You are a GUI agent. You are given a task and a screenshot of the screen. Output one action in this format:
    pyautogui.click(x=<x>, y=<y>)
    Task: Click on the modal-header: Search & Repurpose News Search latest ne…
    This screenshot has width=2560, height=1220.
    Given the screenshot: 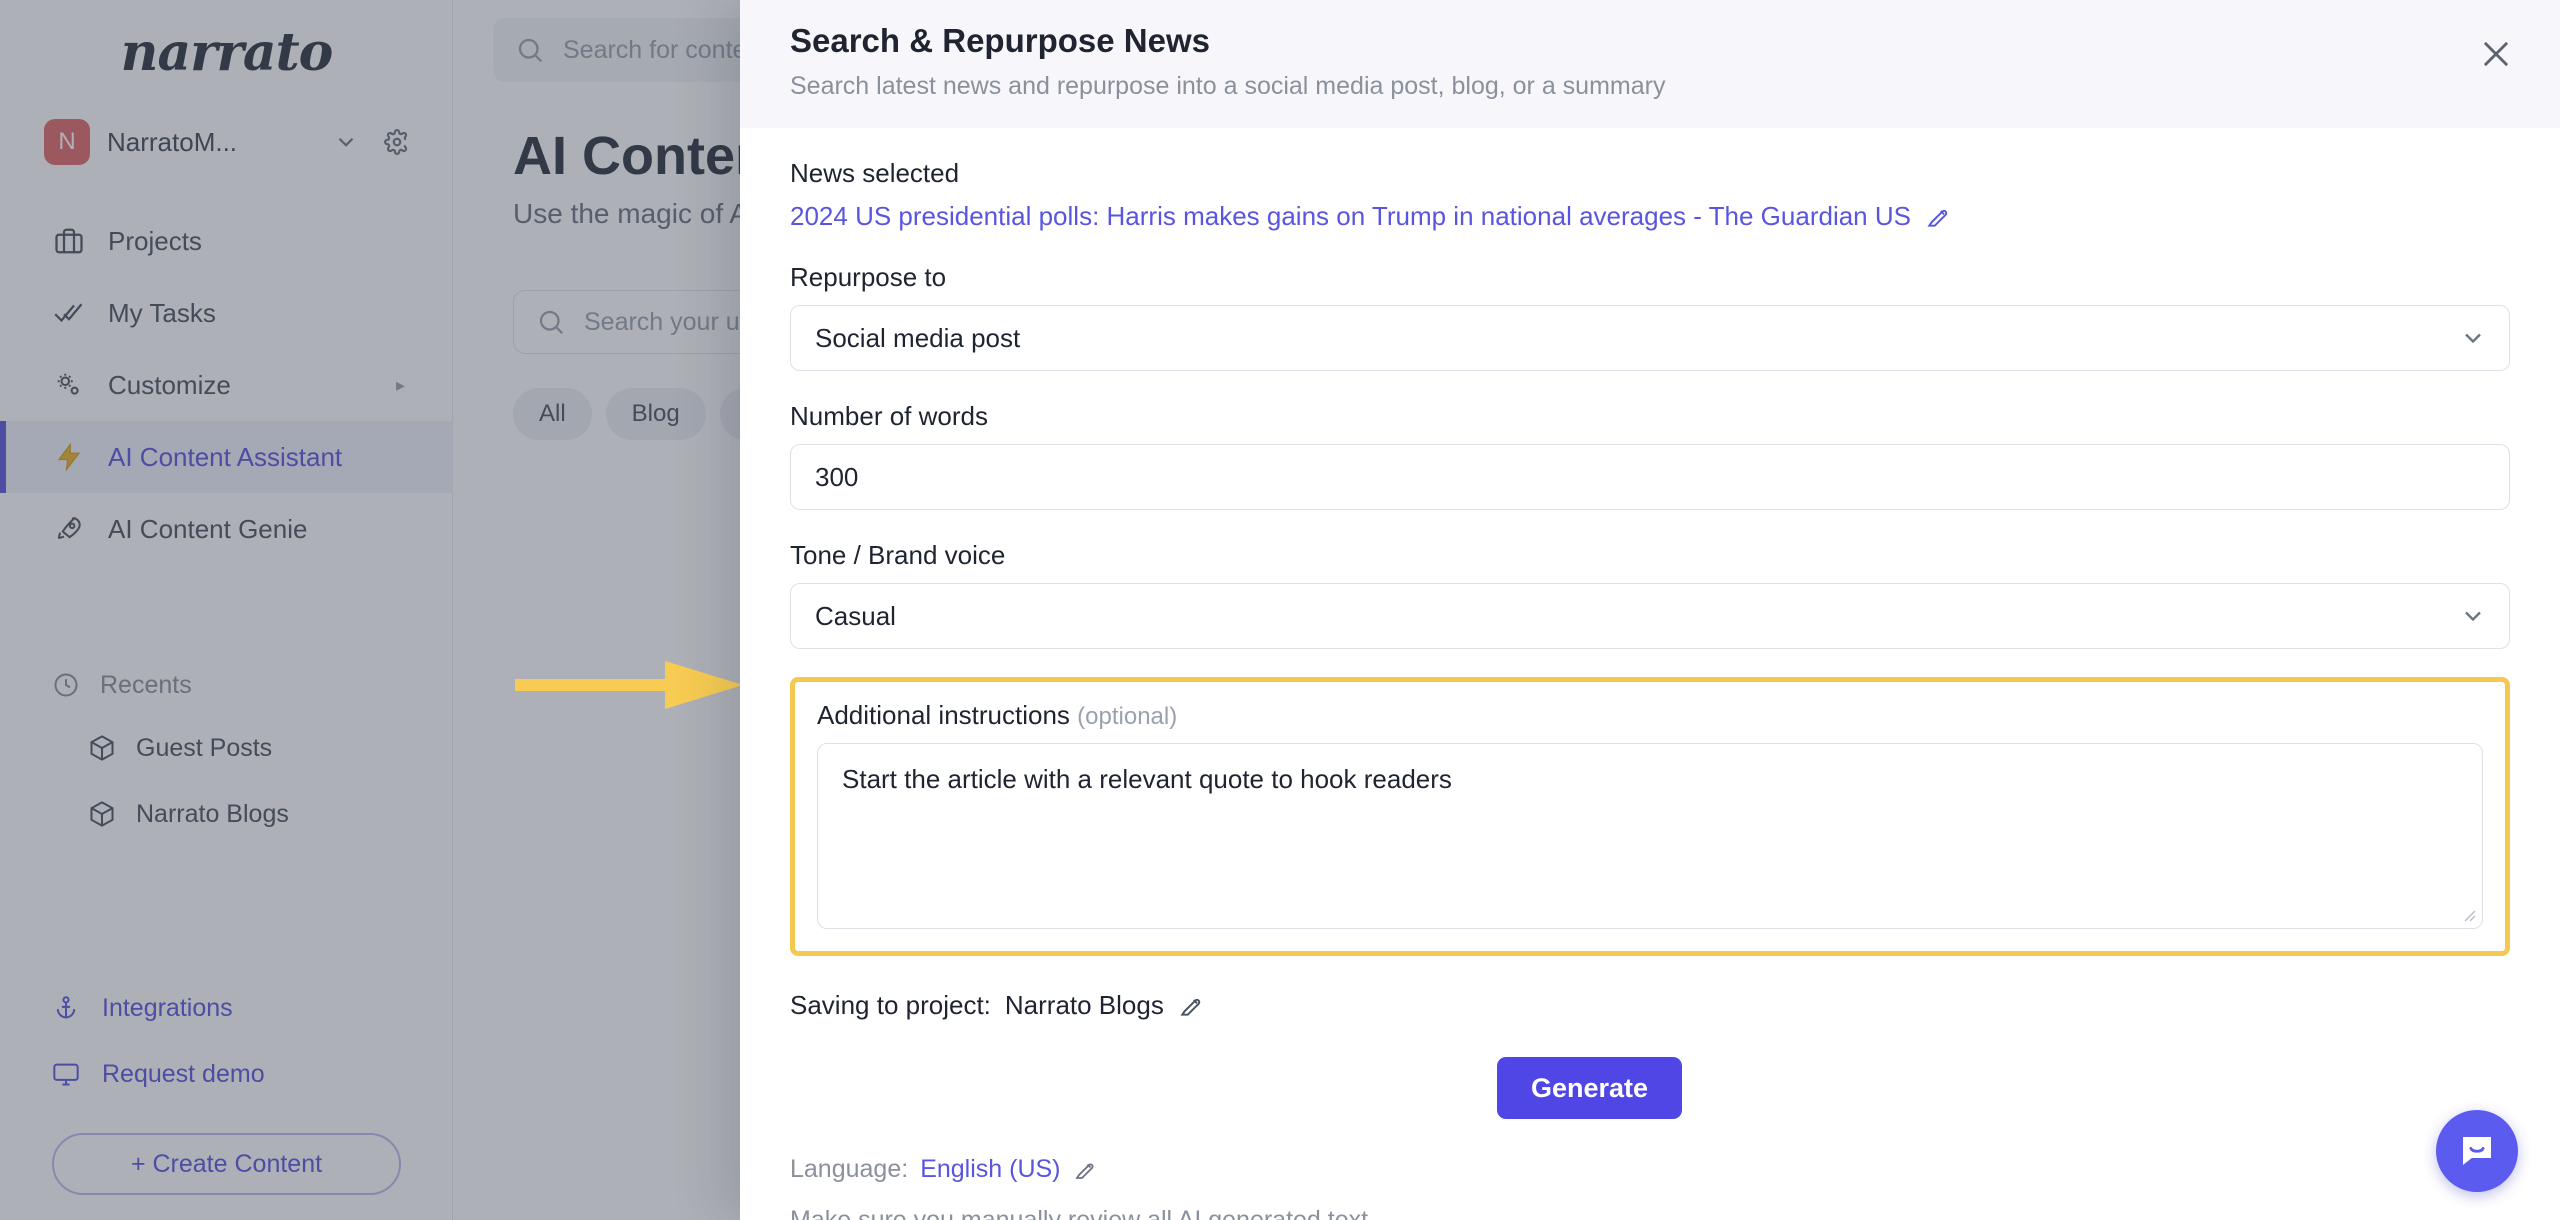 What is the action you would take?
    pyautogui.click(x=1650, y=64)
    